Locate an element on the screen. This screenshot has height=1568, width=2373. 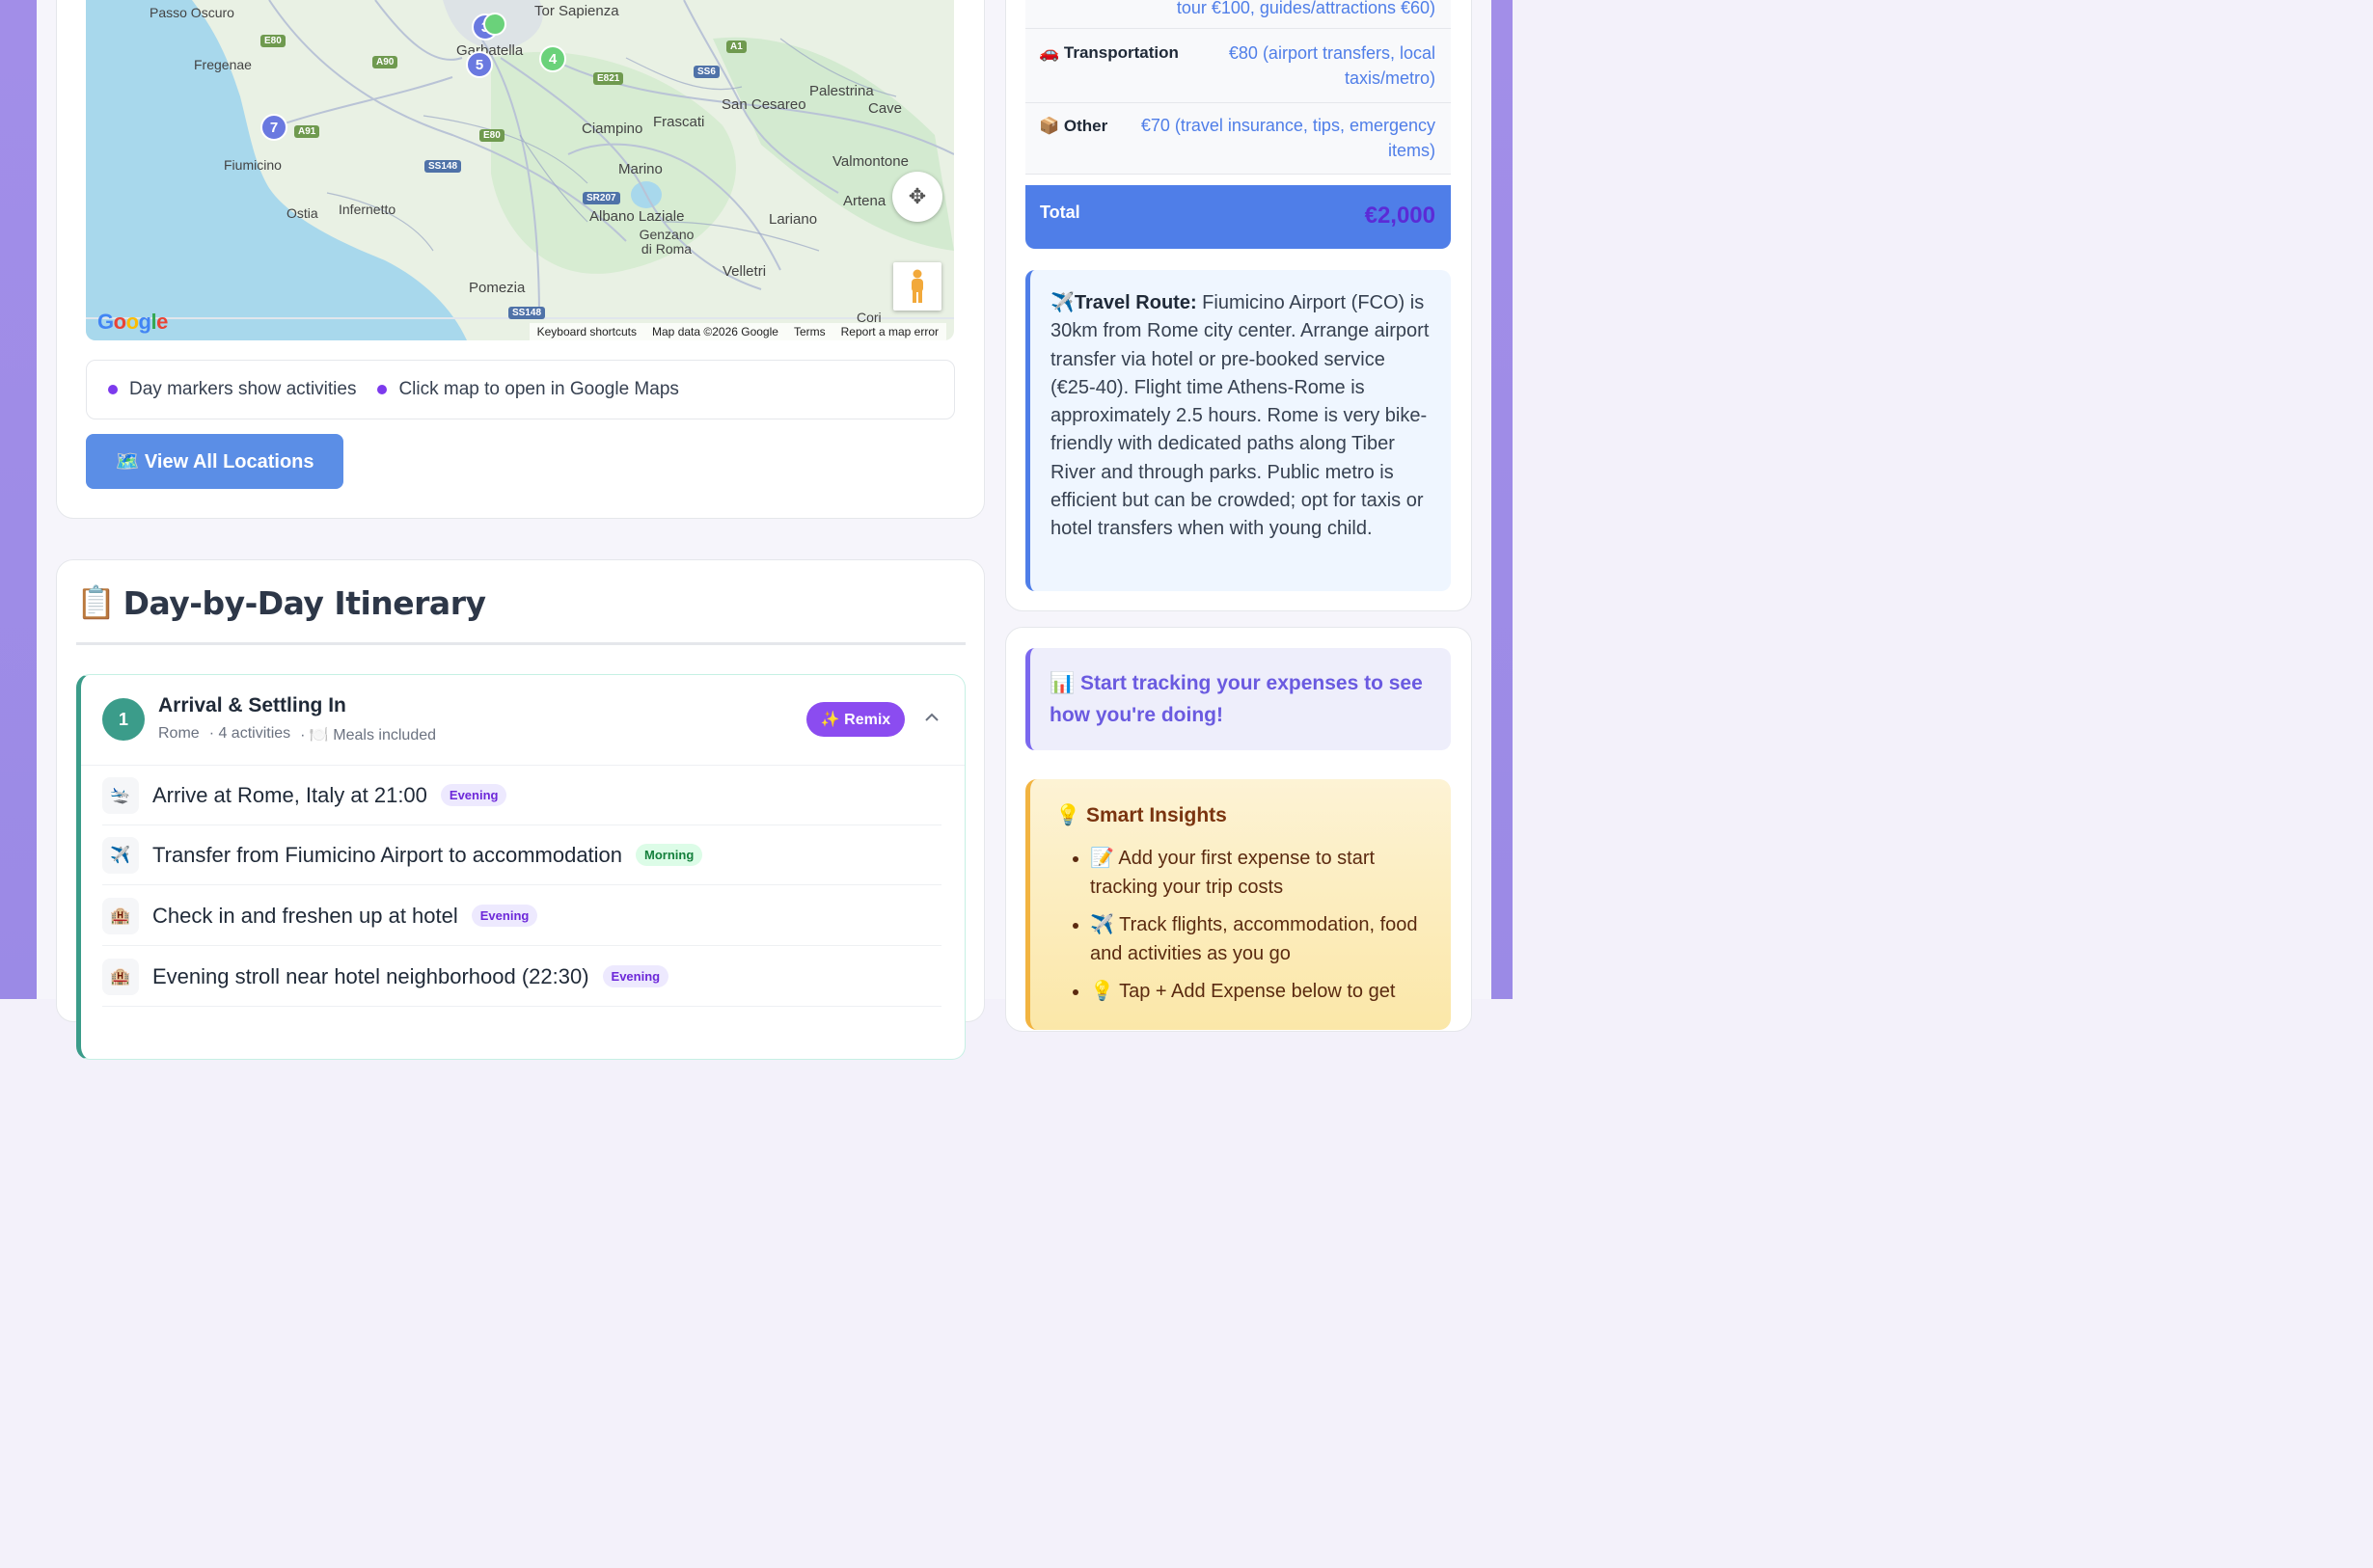
map-label-ciampino: Ciampino is located at coordinates (612, 129).